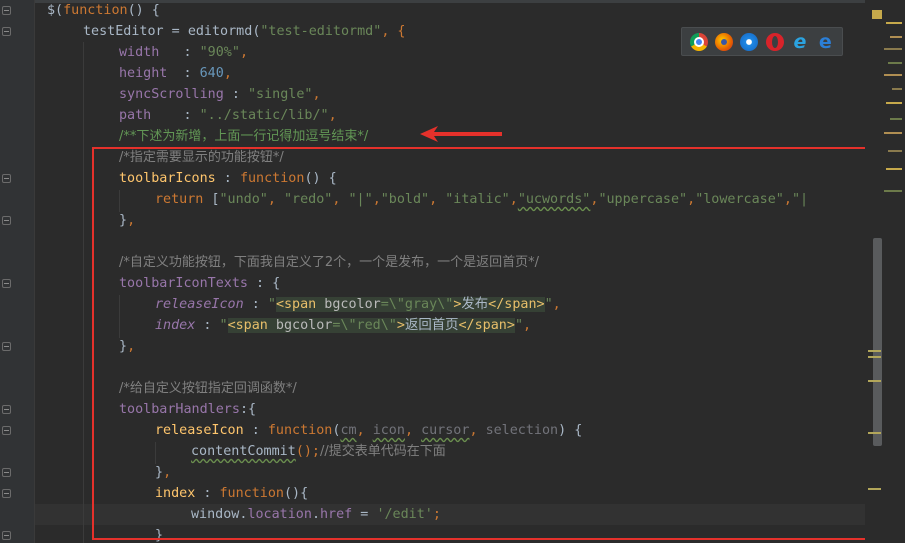 The image size is (905, 543). Describe the element at coordinates (172, 388) in the screenshot. I see `code-line: /*给自定义按钮指定回调函数*/` at that location.